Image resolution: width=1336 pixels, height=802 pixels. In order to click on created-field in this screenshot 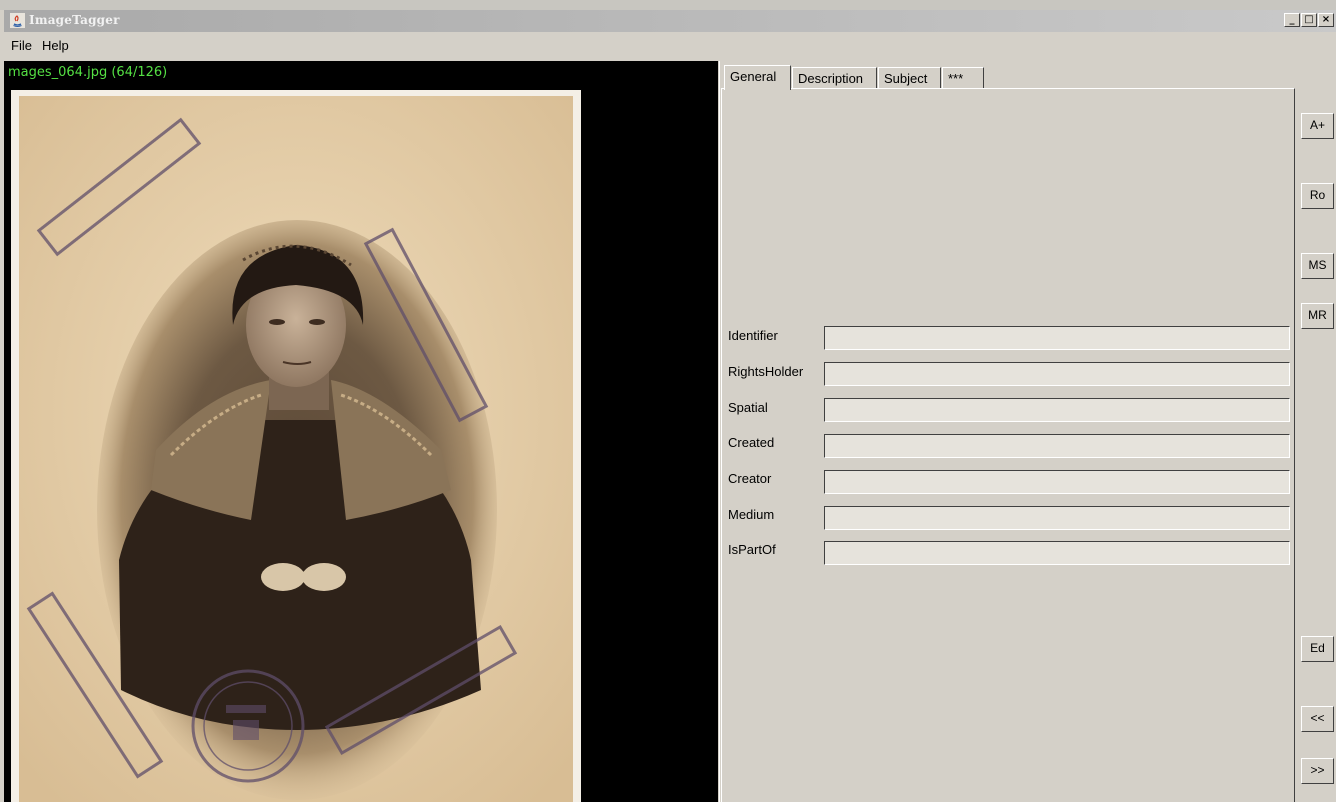, I will do `click(1057, 446)`.